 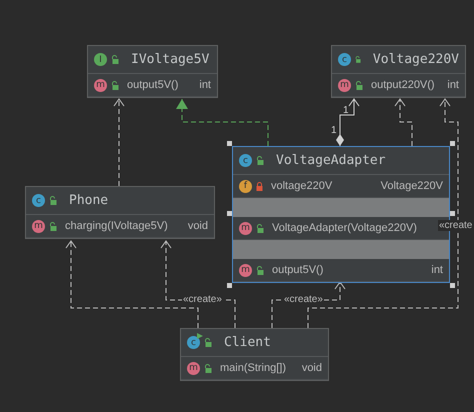 I want to click on class-node: c Phone m charging(IVoltage5V) void, so click(x=120, y=212).